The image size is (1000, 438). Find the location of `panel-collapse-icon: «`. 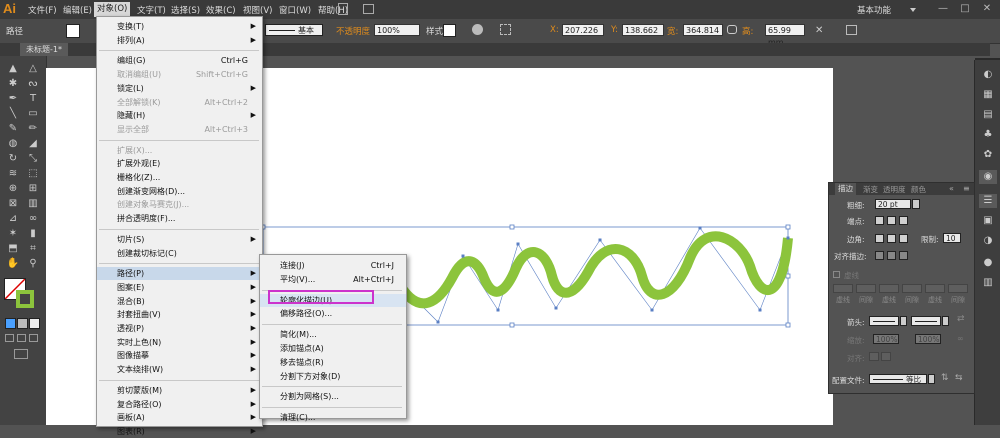

panel-collapse-icon: « is located at coordinates (951, 188).